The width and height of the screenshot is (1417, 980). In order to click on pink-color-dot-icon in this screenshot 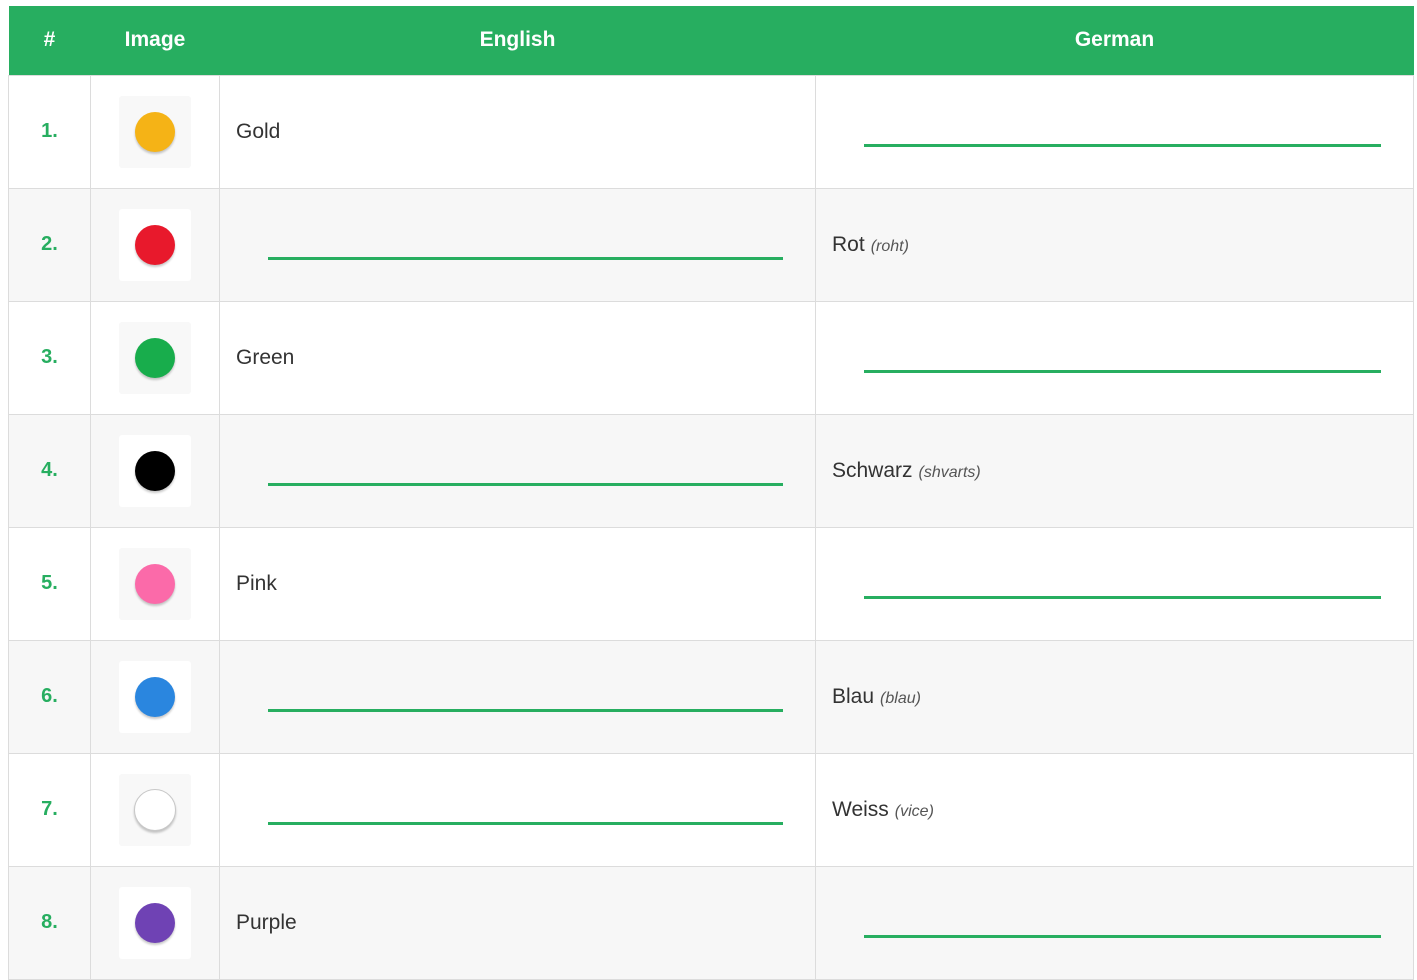, I will do `click(155, 583)`.